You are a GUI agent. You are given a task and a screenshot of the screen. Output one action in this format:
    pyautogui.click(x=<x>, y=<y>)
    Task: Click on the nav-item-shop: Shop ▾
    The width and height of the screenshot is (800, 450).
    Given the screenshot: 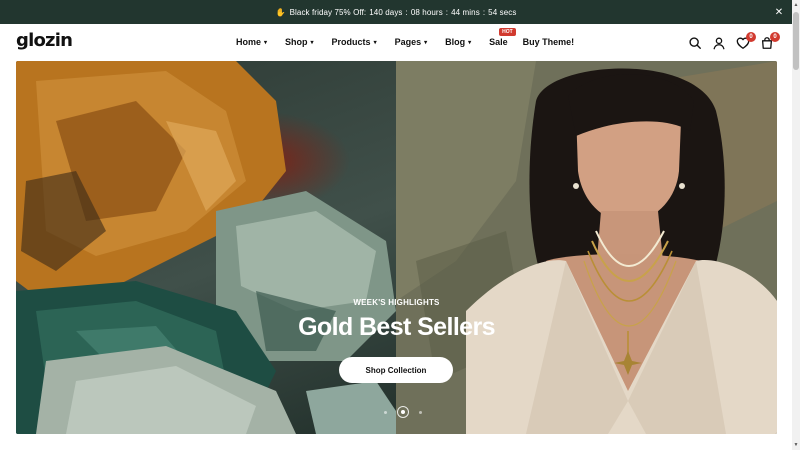 What is the action you would take?
    pyautogui.click(x=299, y=42)
    